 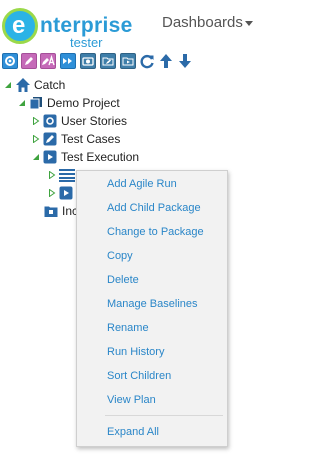 I want to click on tree-node-incidents: Inc, so click(x=61, y=211).